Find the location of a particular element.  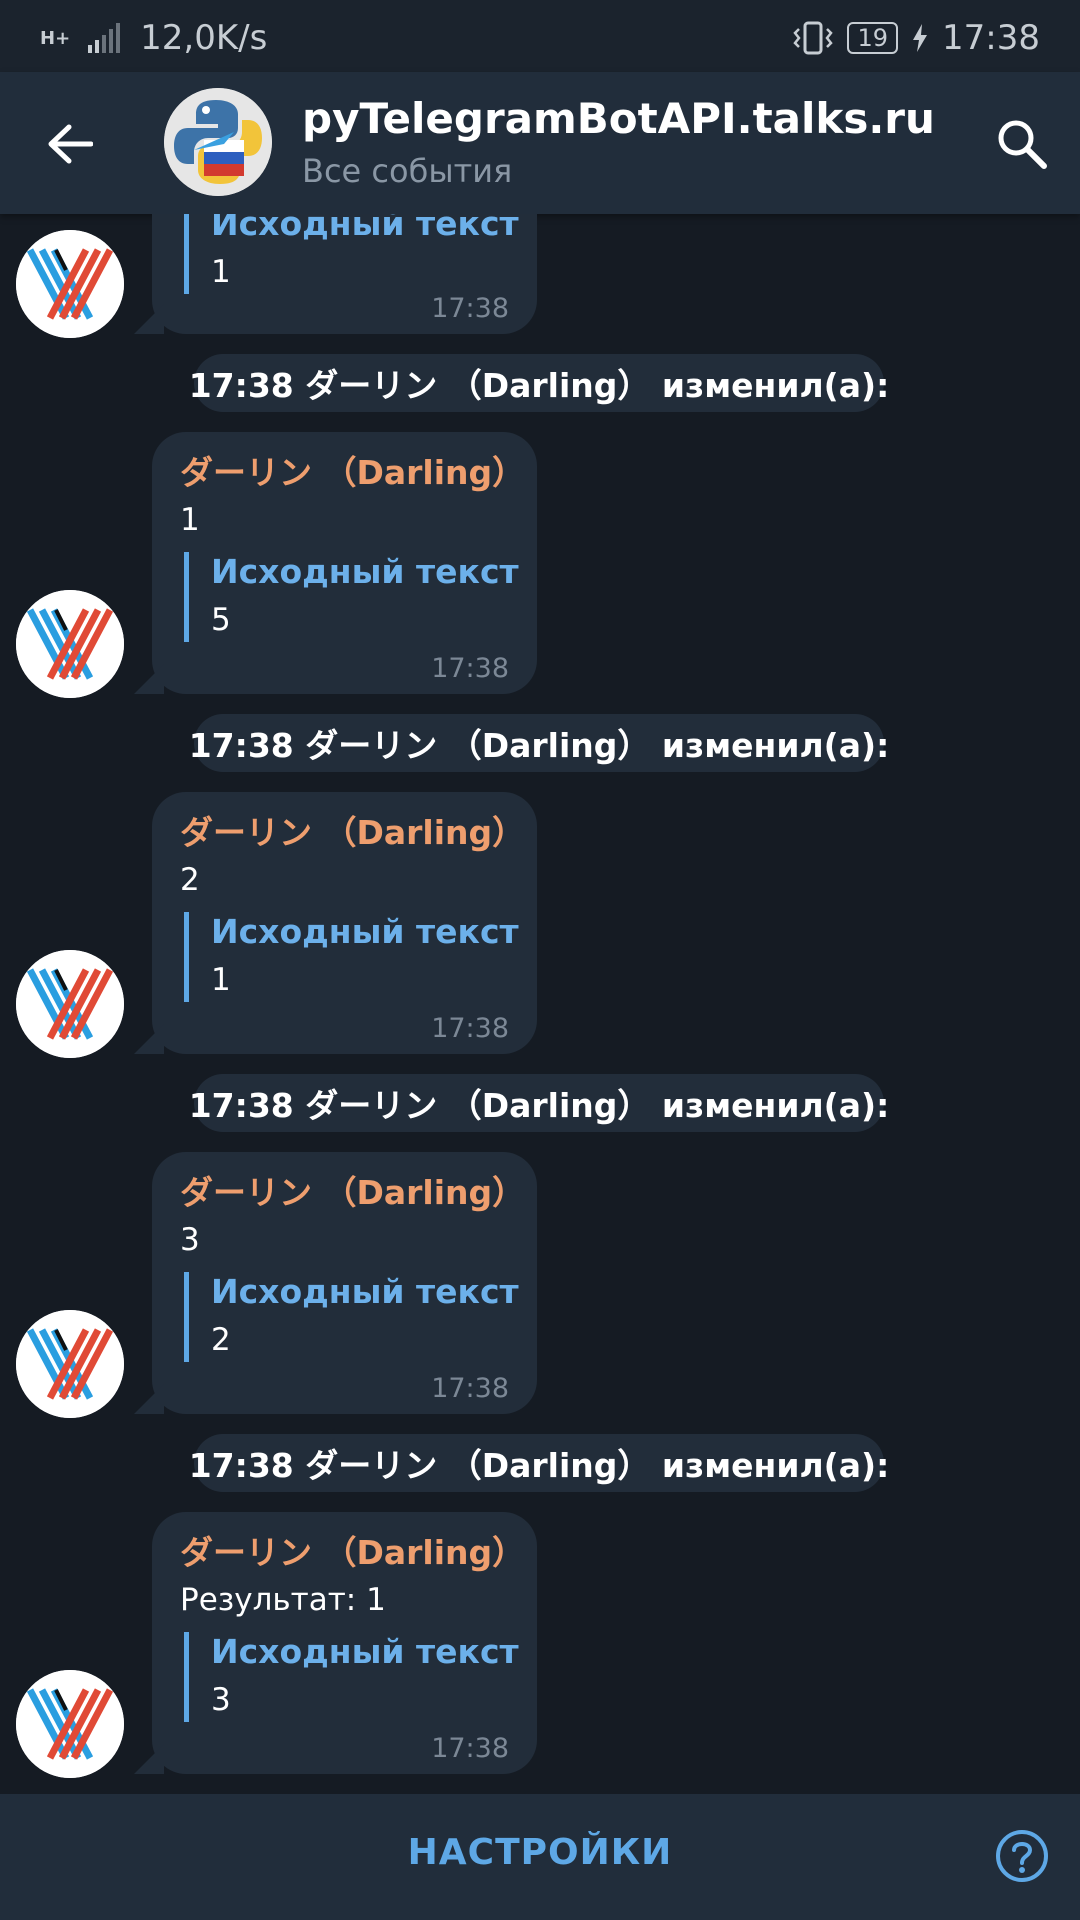

status-bar: H+ 12,0K/s 19 17:38 is located at coordinates (540, 36).